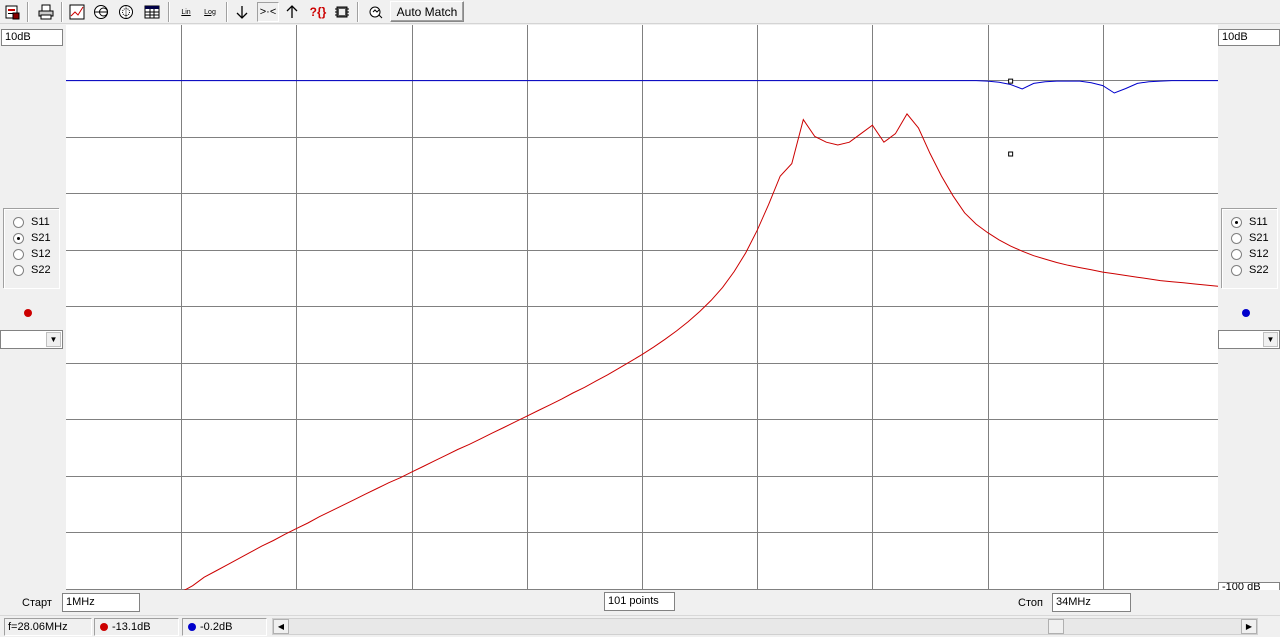  I want to click on marker2-readout-text: -0.2dB, so click(216, 627).